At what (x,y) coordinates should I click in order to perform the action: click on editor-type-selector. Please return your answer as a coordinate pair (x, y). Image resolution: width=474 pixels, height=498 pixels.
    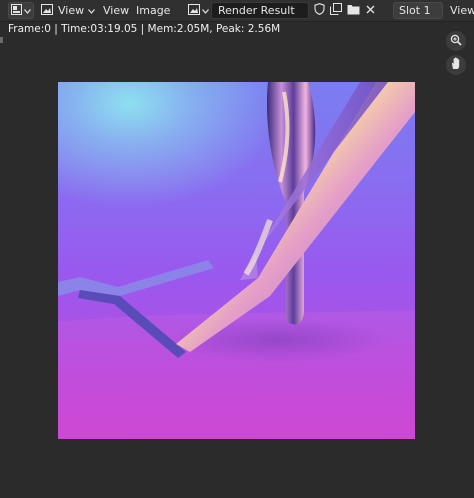
    Looking at the image, I should click on (21, 10).